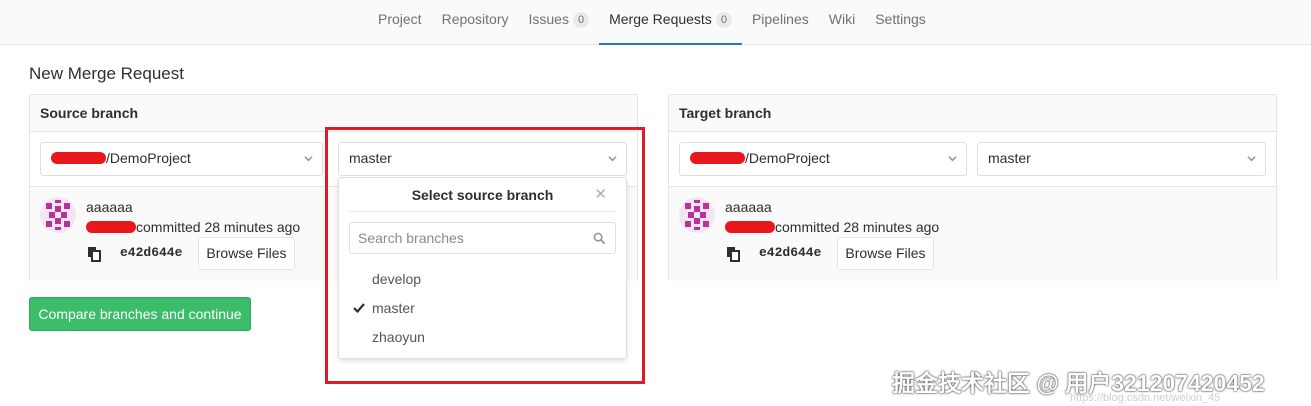 This screenshot has height=406, width=1311. What do you see at coordinates (1121, 159) in the screenshot?
I see `target-branch-select: master` at bounding box center [1121, 159].